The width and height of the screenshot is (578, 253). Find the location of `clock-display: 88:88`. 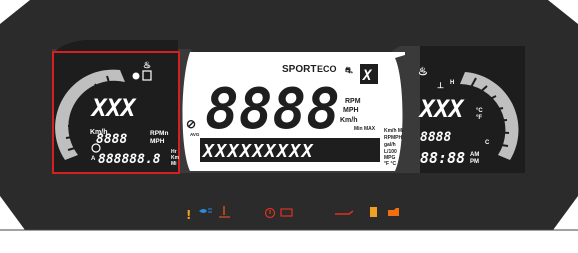

clock-display: 88:88 is located at coordinates (442, 158).